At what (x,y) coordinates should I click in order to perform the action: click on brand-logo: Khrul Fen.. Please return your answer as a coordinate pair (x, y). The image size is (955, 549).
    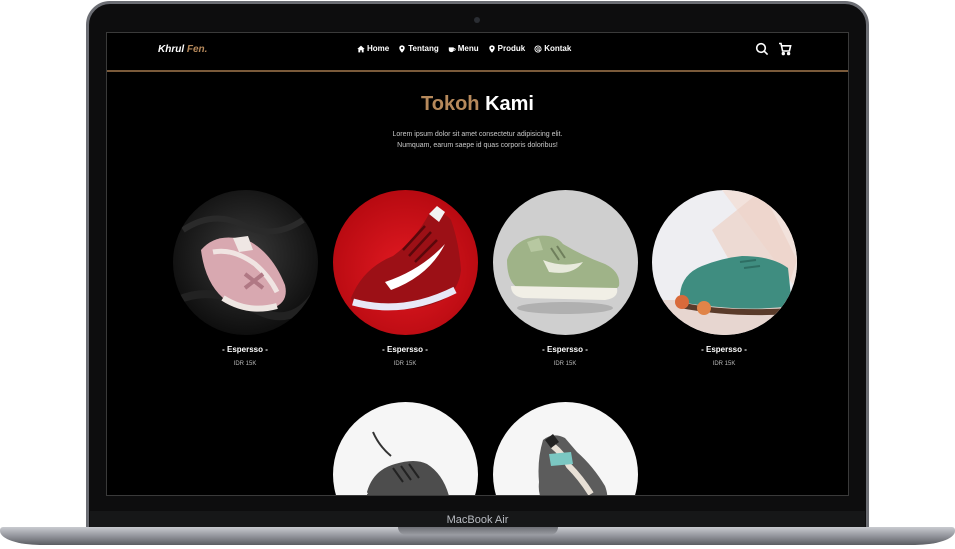
    Looking at the image, I should click on (182, 49).